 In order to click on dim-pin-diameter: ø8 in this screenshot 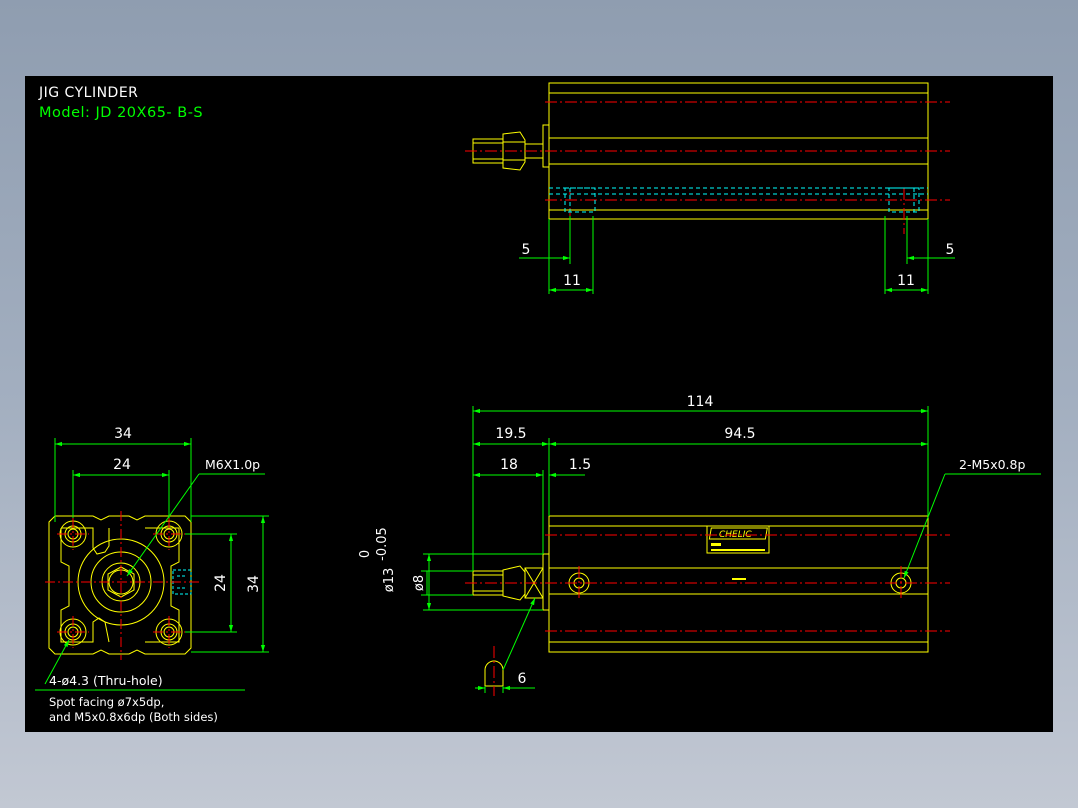, I will do `click(419, 583)`.